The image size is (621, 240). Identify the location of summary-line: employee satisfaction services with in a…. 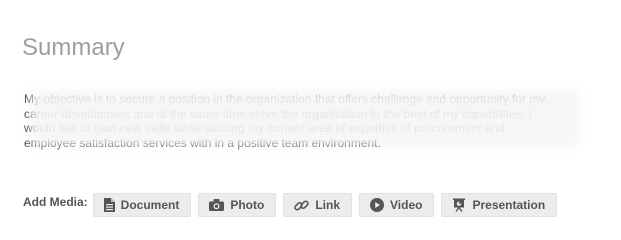
(202, 142).